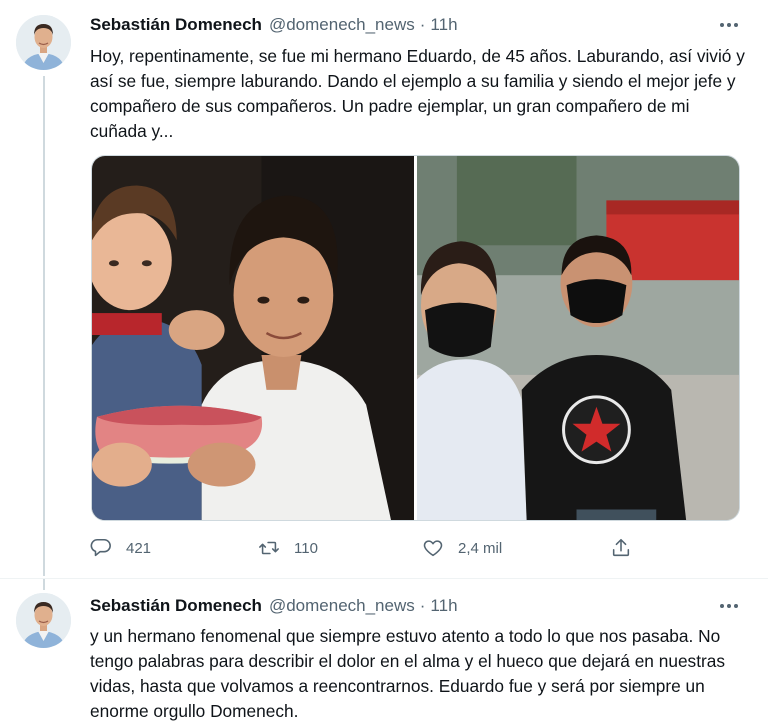  What do you see at coordinates (120, 548) in the screenshot?
I see `reply-button: 421` at bounding box center [120, 548].